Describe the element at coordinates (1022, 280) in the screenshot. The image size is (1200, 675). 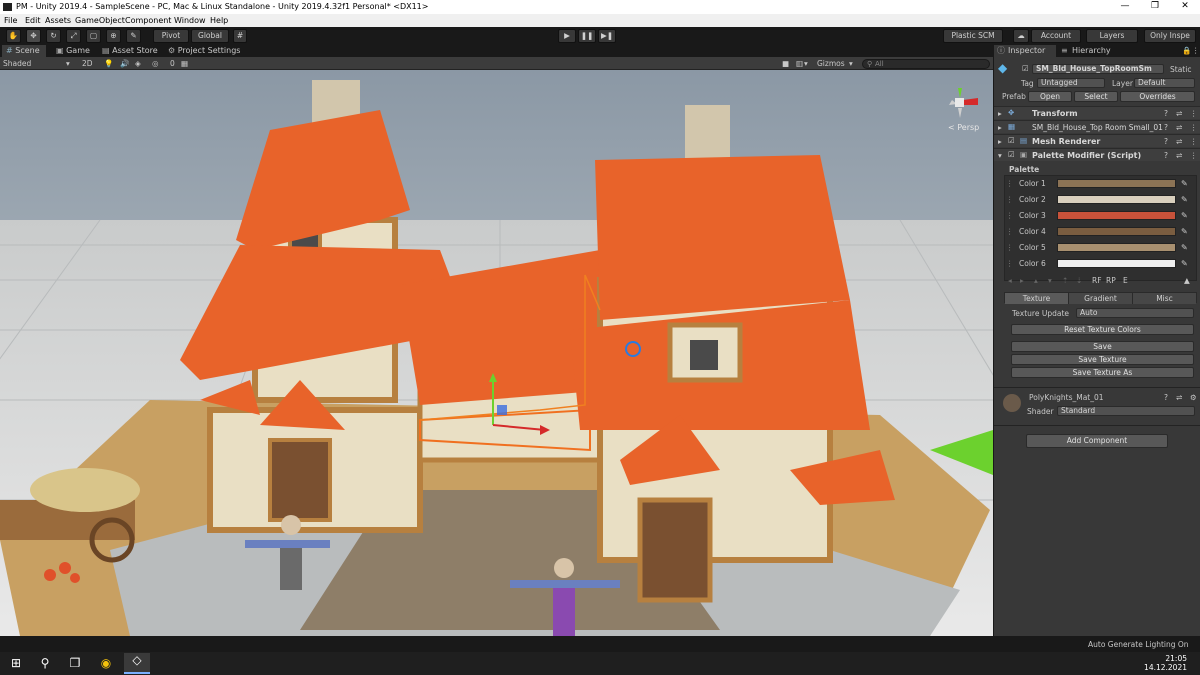
I see `arrow-right-icon: ▸` at that location.